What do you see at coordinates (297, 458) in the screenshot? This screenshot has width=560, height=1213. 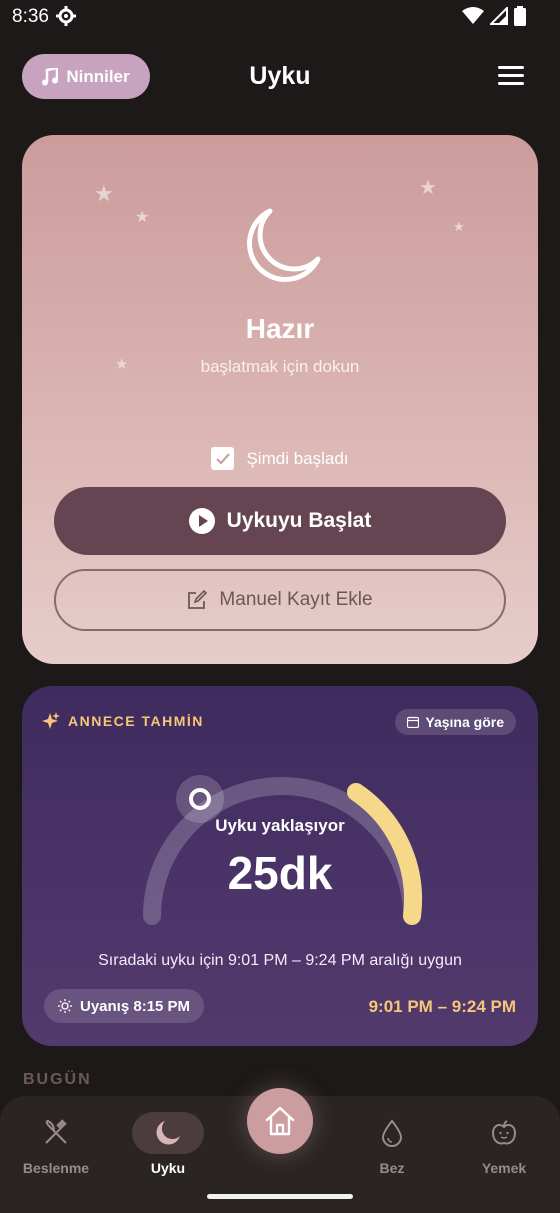 I see `started-now-label: Şimdi başladı` at bounding box center [297, 458].